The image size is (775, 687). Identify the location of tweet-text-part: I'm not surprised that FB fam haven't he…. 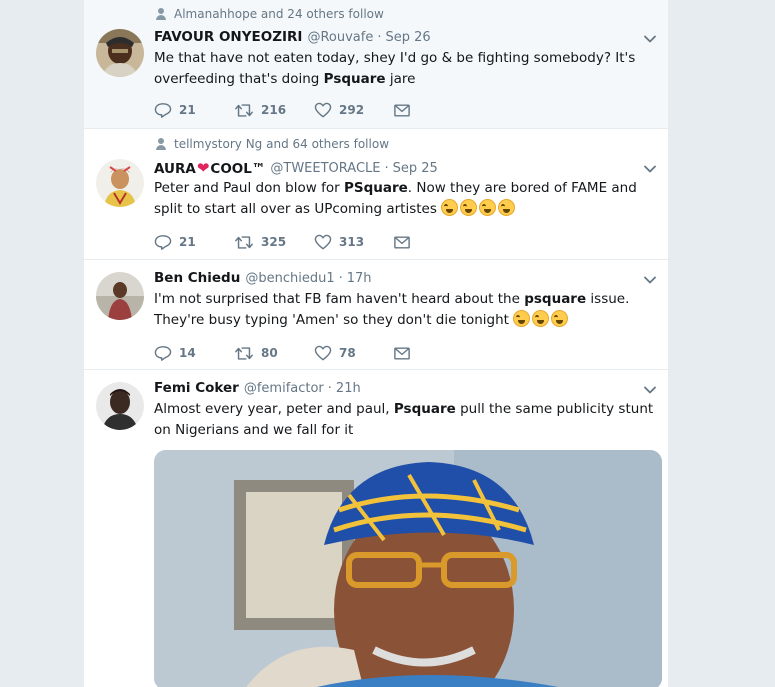
(339, 299).